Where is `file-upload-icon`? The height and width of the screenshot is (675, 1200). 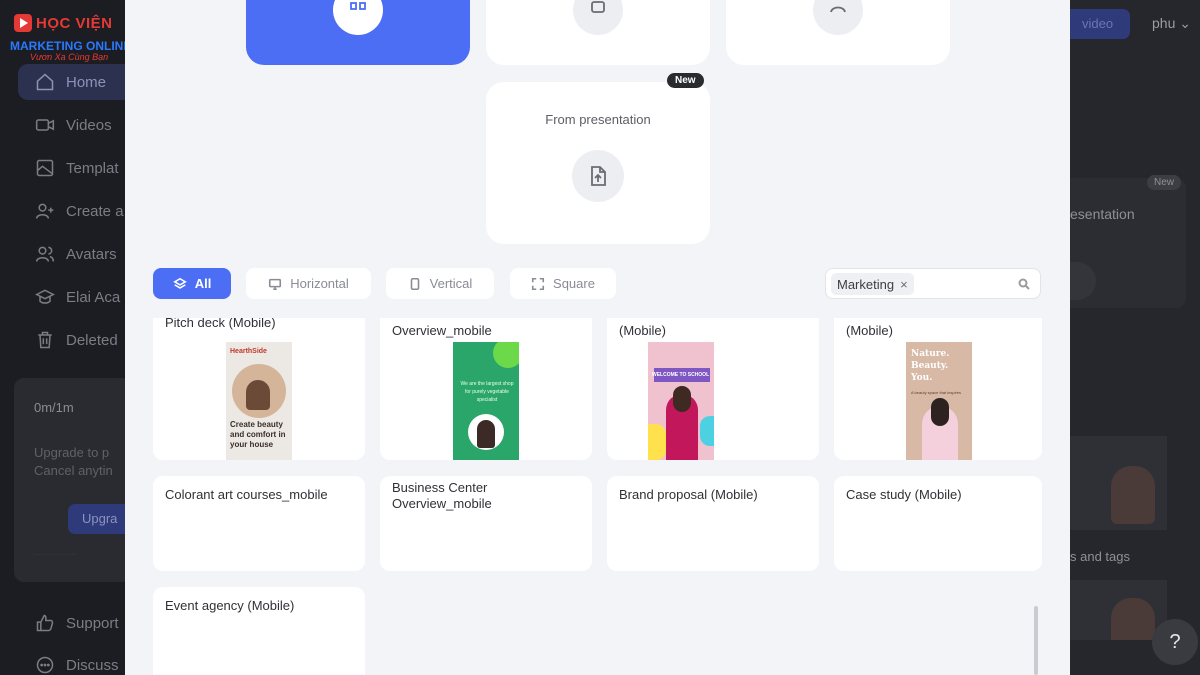
file-upload-icon is located at coordinates (598, 176).